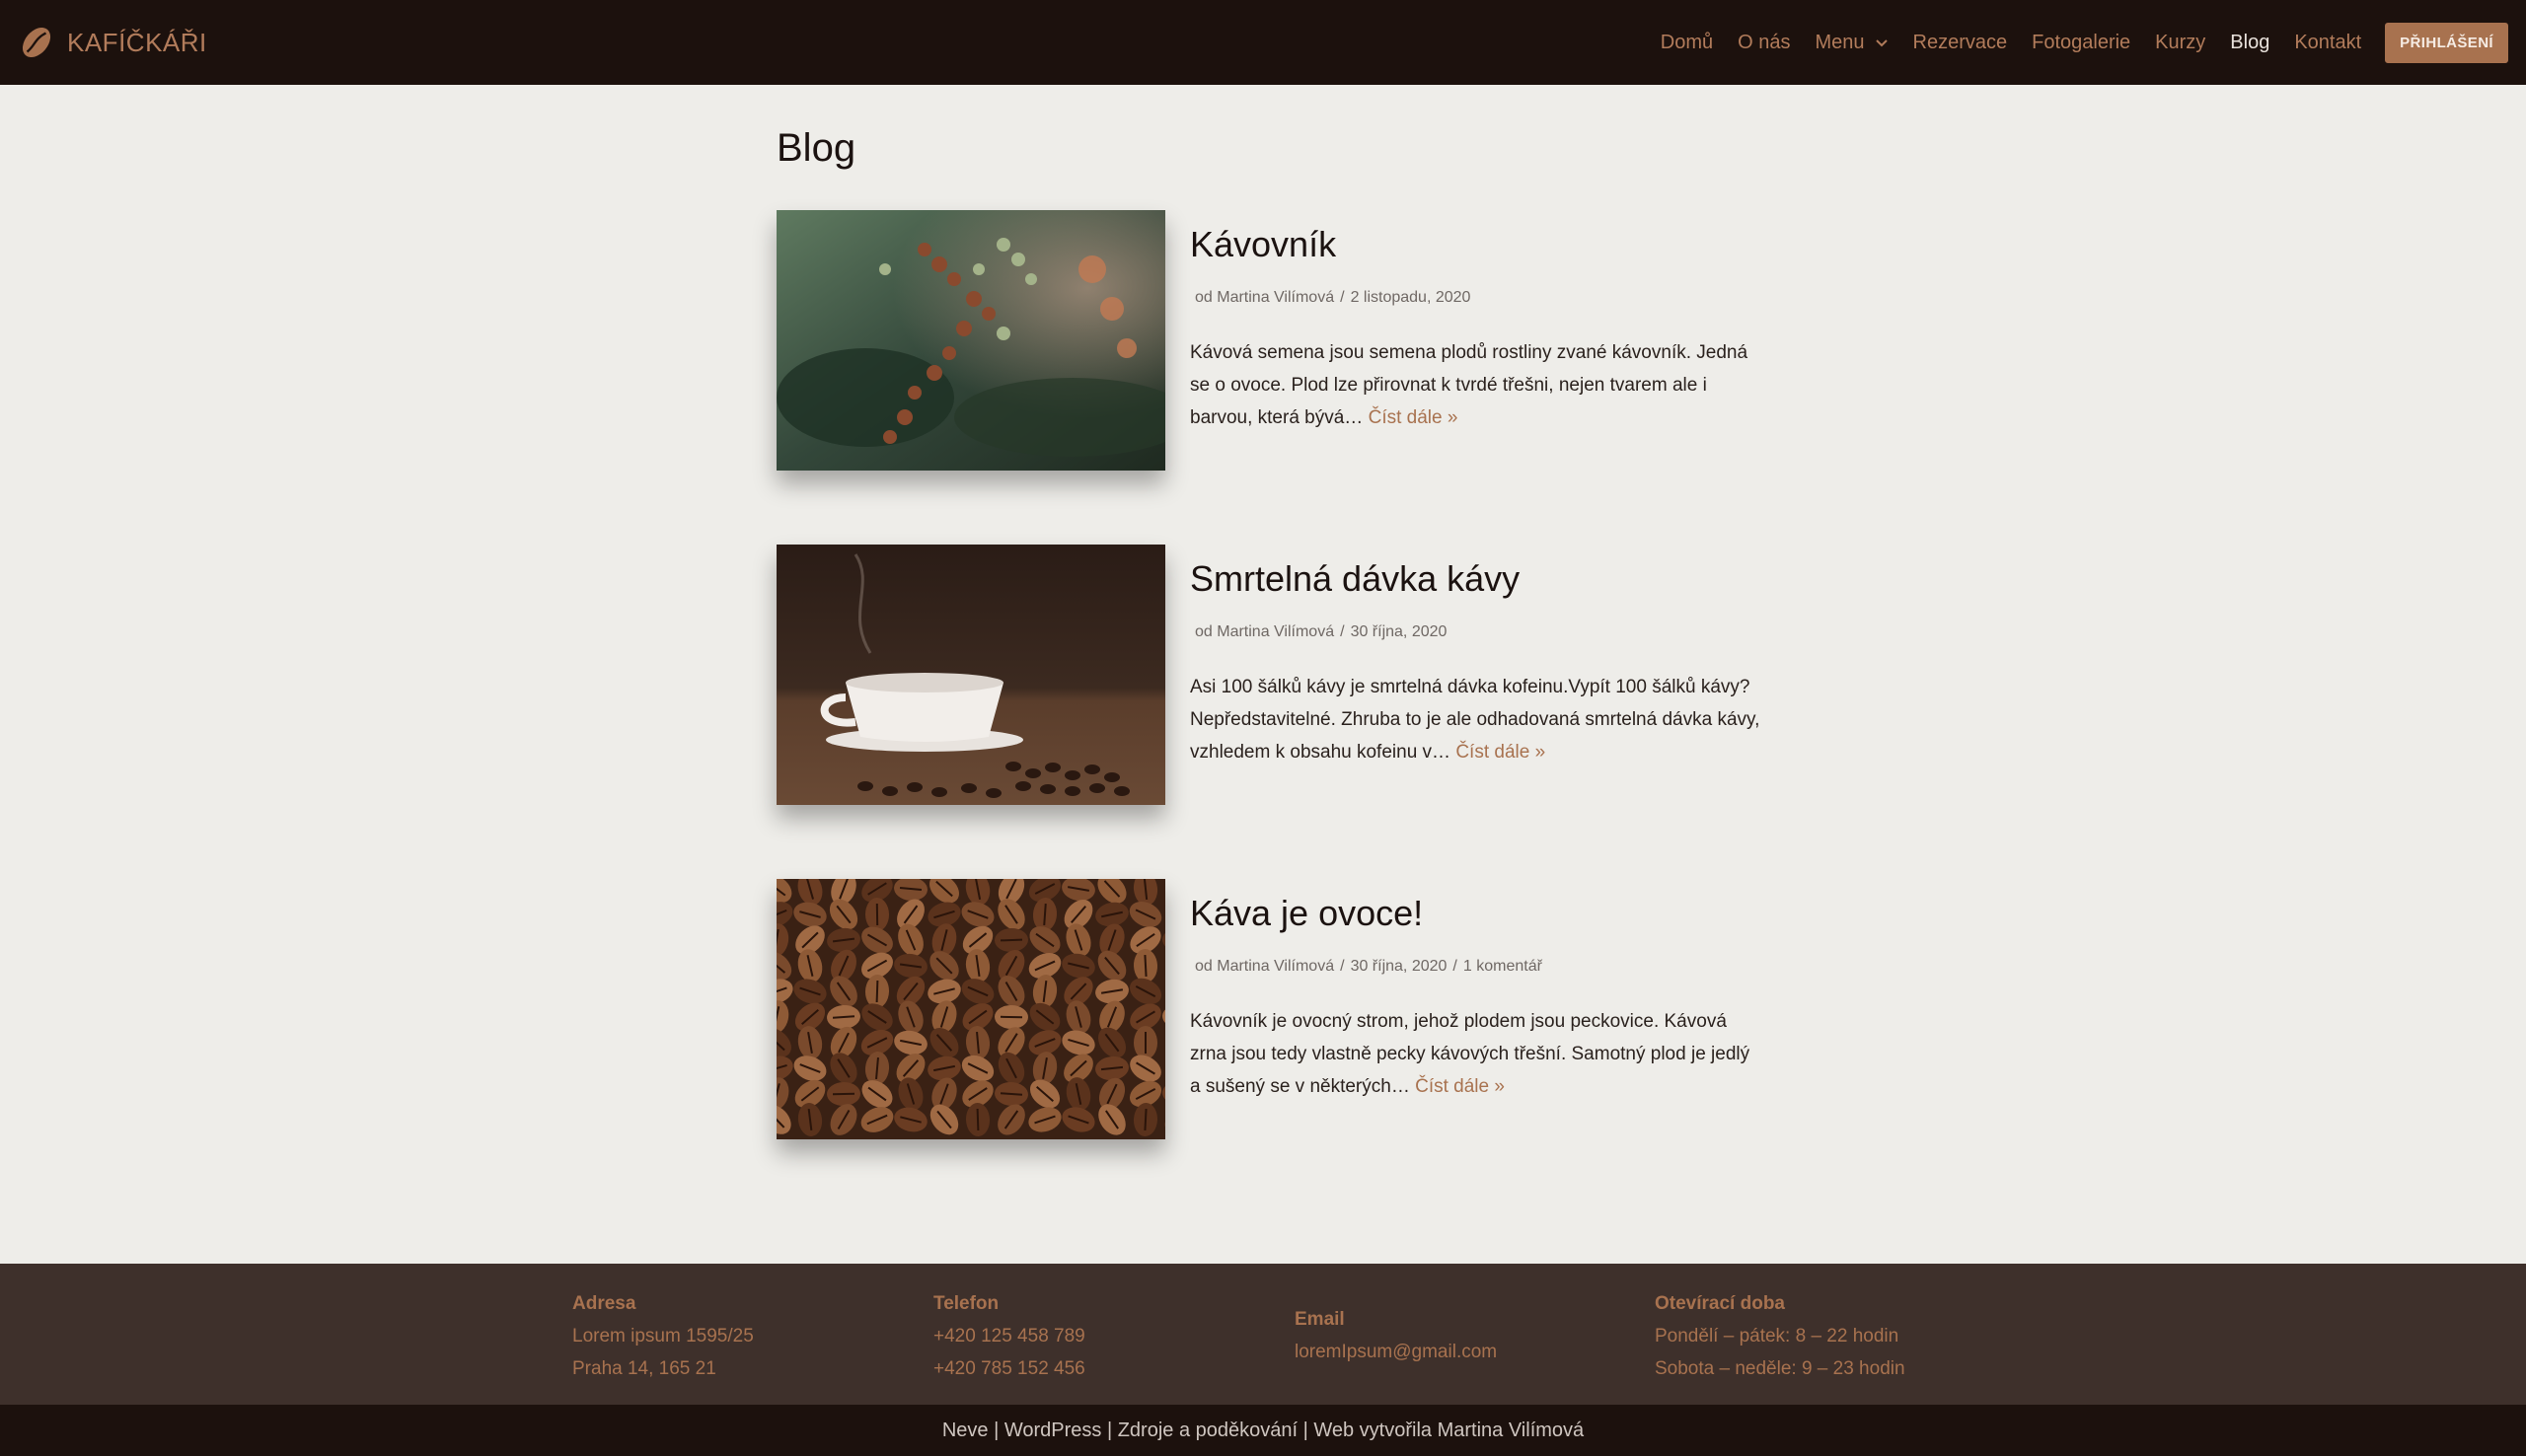  Describe the element at coordinates (2446, 42) in the screenshot. I see `login-button: PŘIHLÁŠENÍ` at that location.